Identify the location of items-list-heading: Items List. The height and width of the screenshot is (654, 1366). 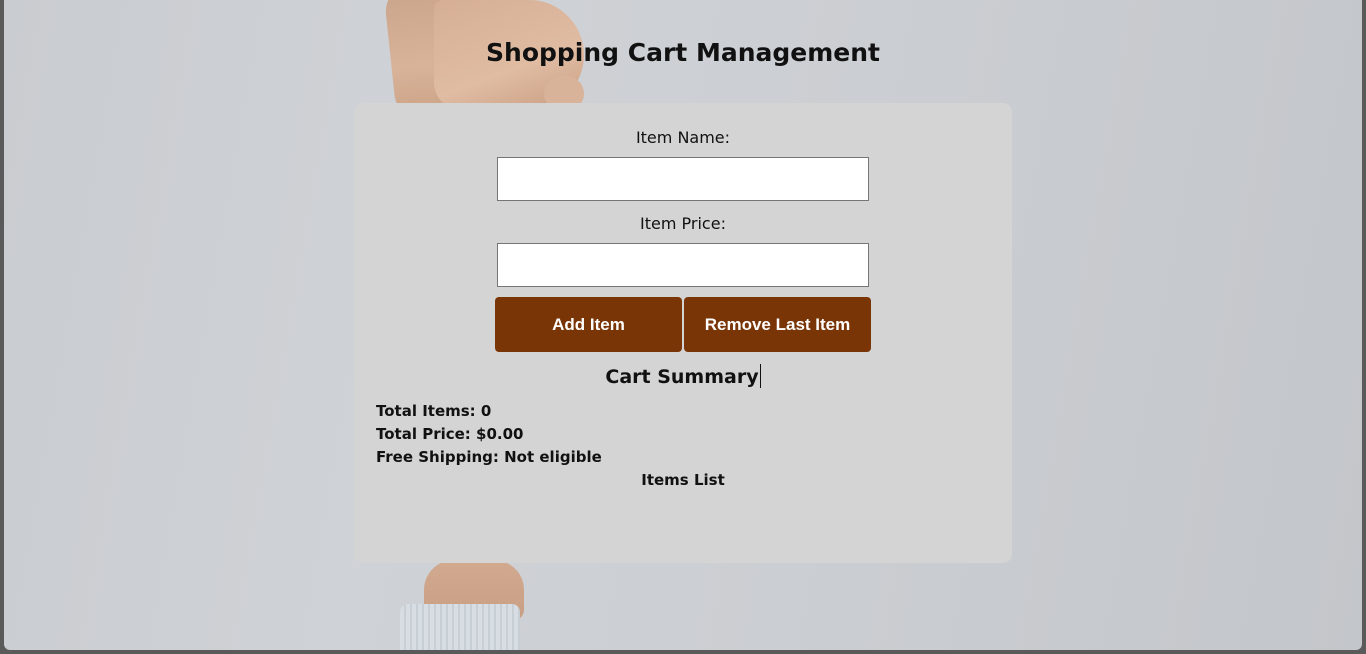
(683, 480).